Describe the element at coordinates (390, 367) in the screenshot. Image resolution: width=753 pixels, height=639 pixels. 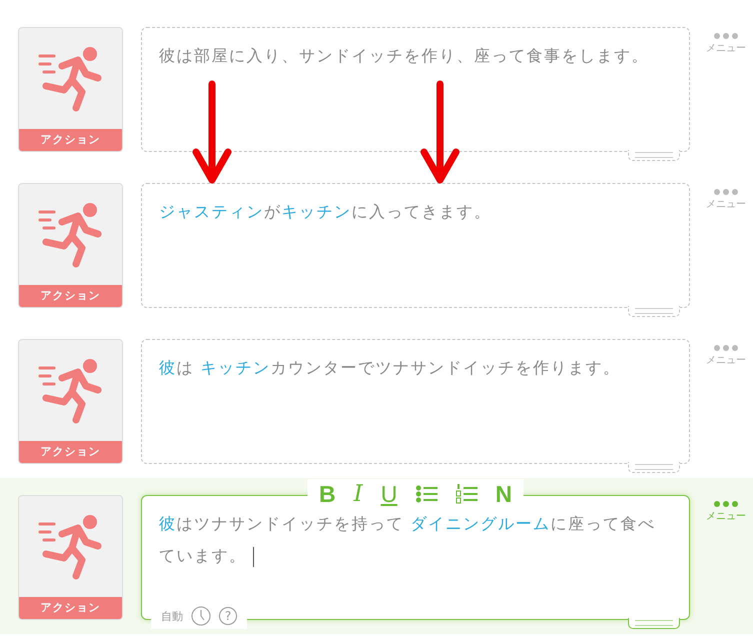
I see `paragraph: 彼は キッチン カウンターでツナサンドイッチを作ります。` at that location.